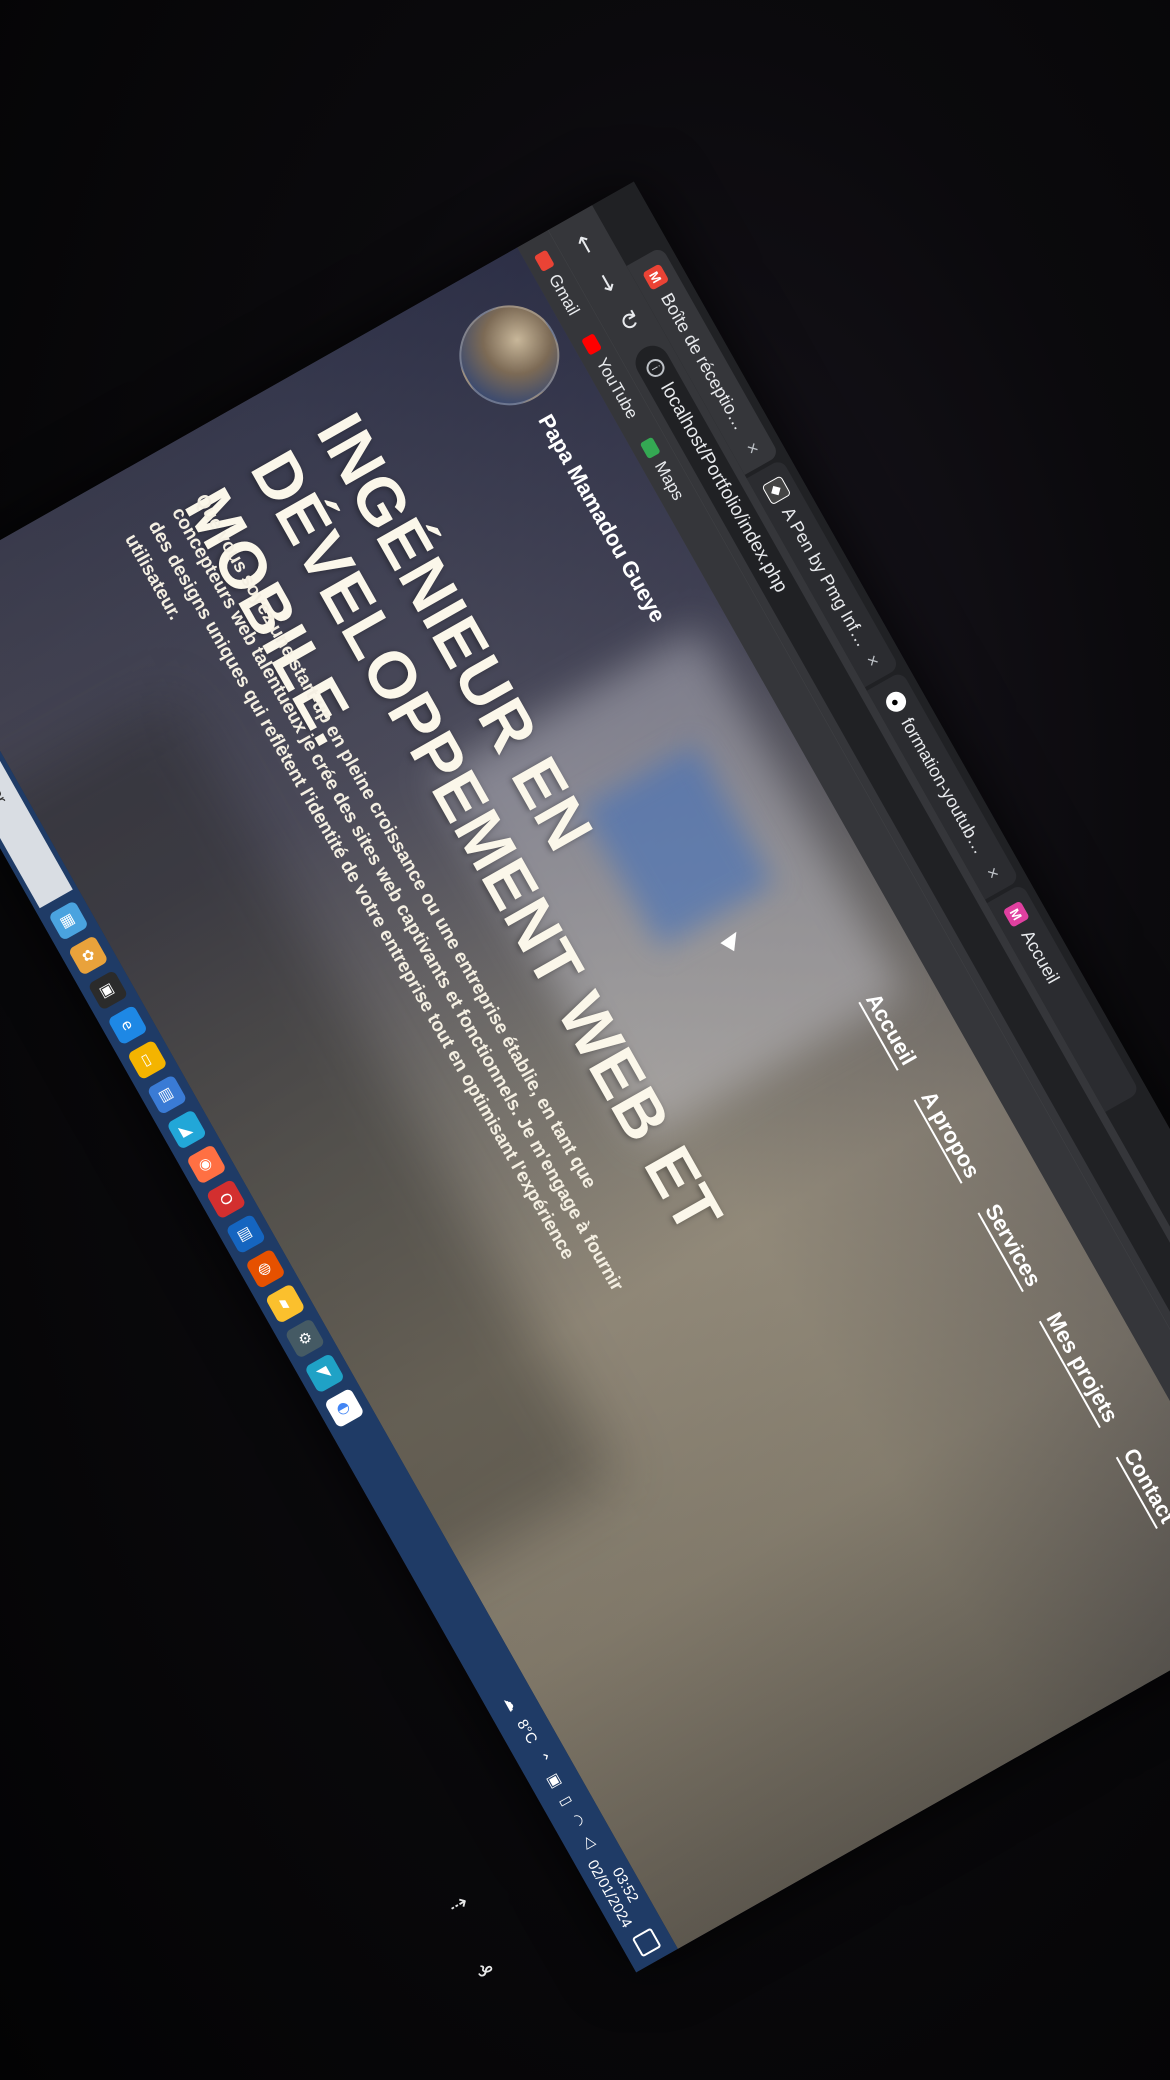 The width and height of the screenshot is (1170, 2080). What do you see at coordinates (246, 1234) in the screenshot?
I see `pinned-app-icon: ▥` at bounding box center [246, 1234].